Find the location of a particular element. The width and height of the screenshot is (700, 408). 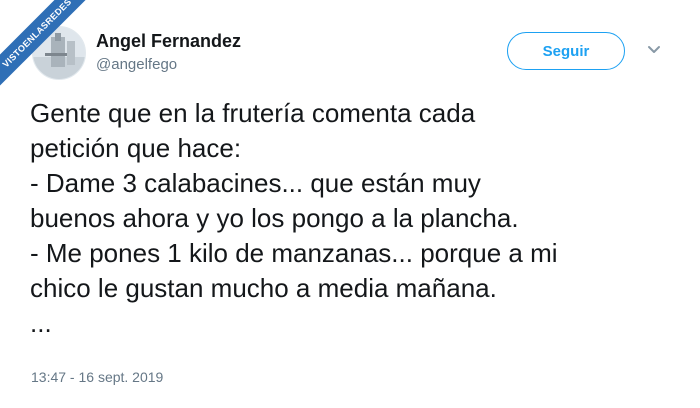

tweet-line: petición que hace: is located at coordinates (136, 148).